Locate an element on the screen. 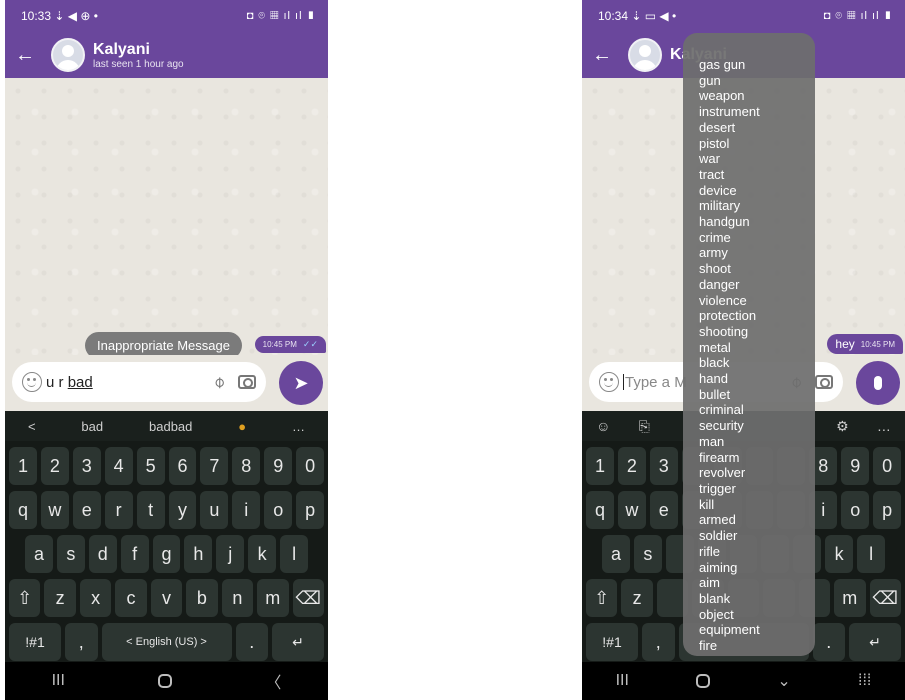 The image size is (905, 700). key-g: g is located at coordinates (166, 554).